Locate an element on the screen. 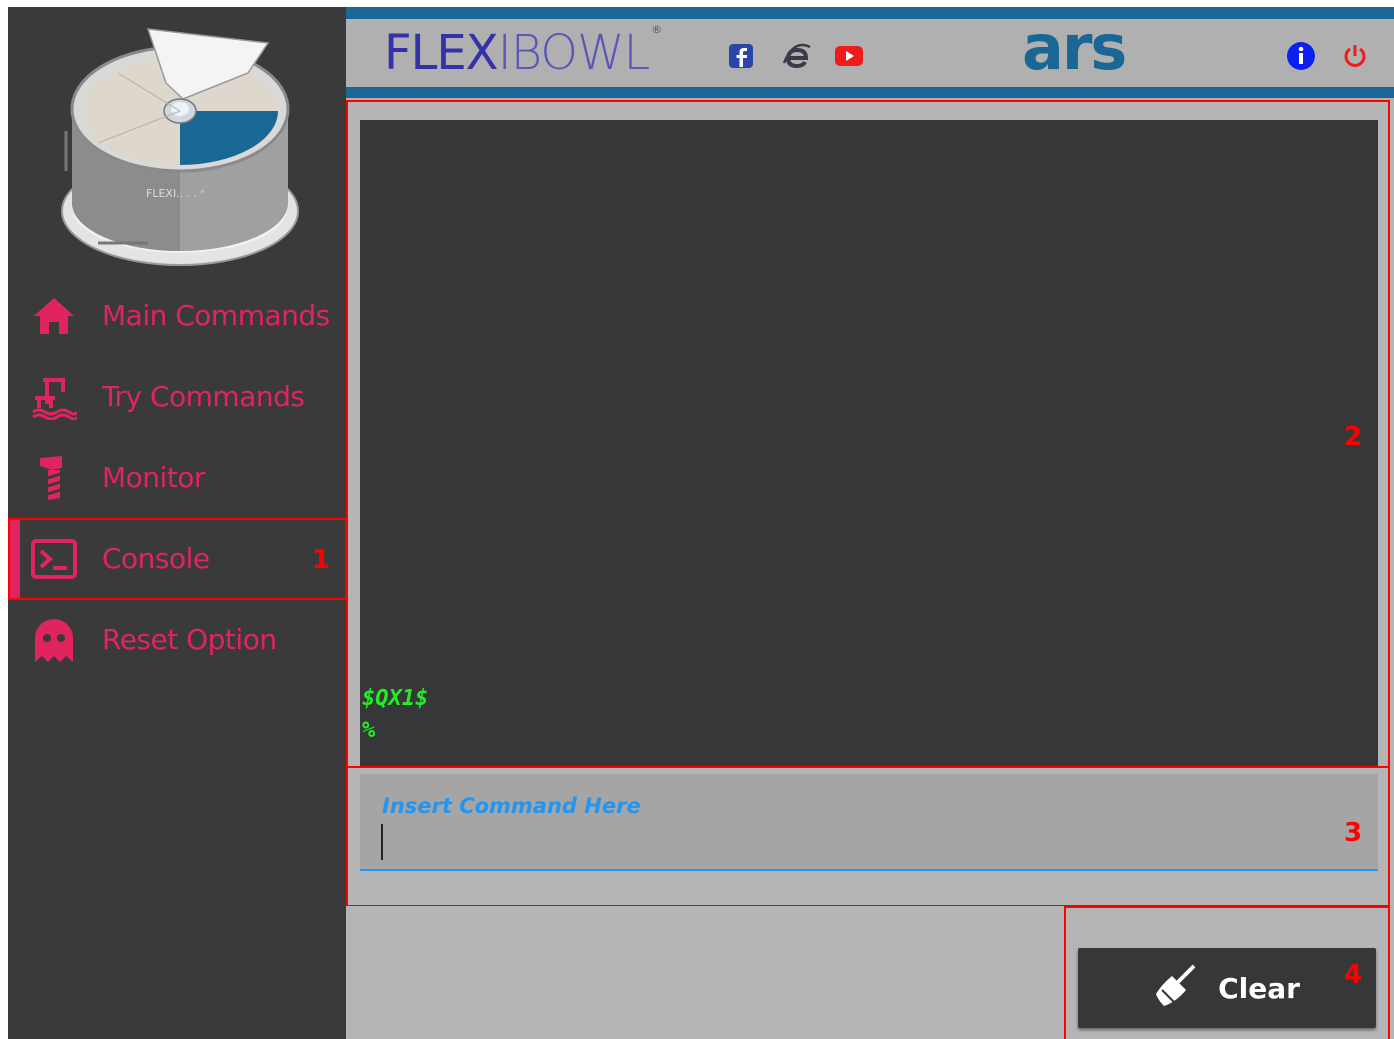  text-caret is located at coordinates (382, 842).